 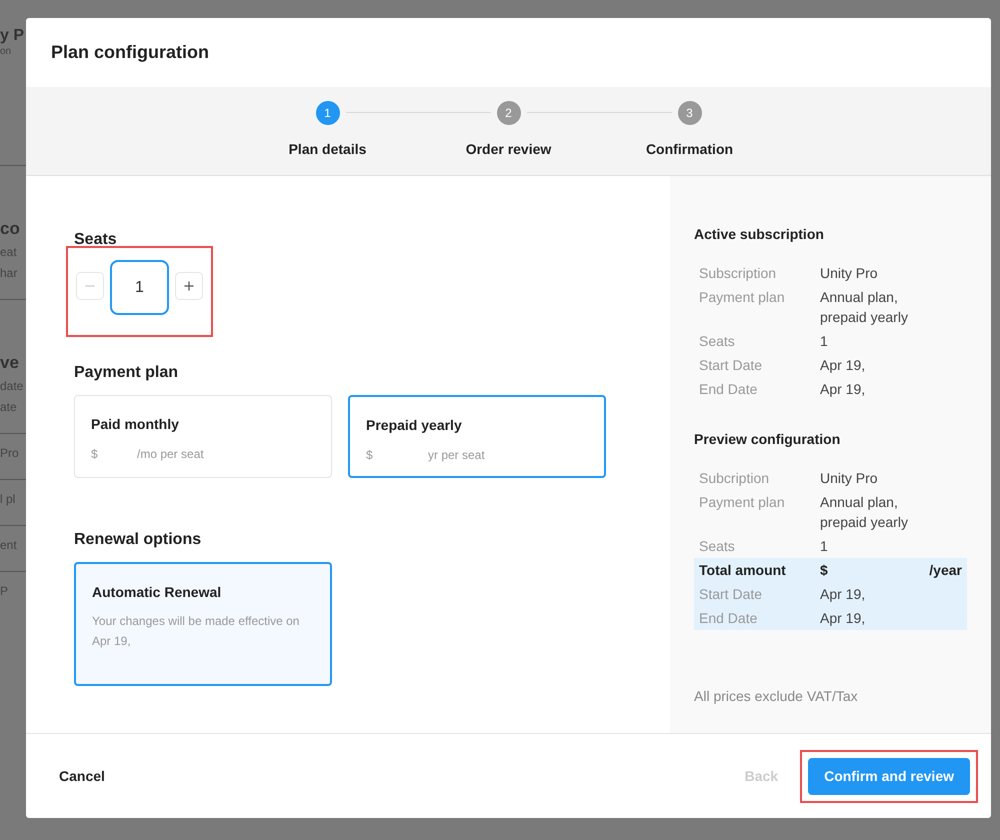 What do you see at coordinates (743, 570) in the screenshot?
I see `row-label: Total amount` at bounding box center [743, 570].